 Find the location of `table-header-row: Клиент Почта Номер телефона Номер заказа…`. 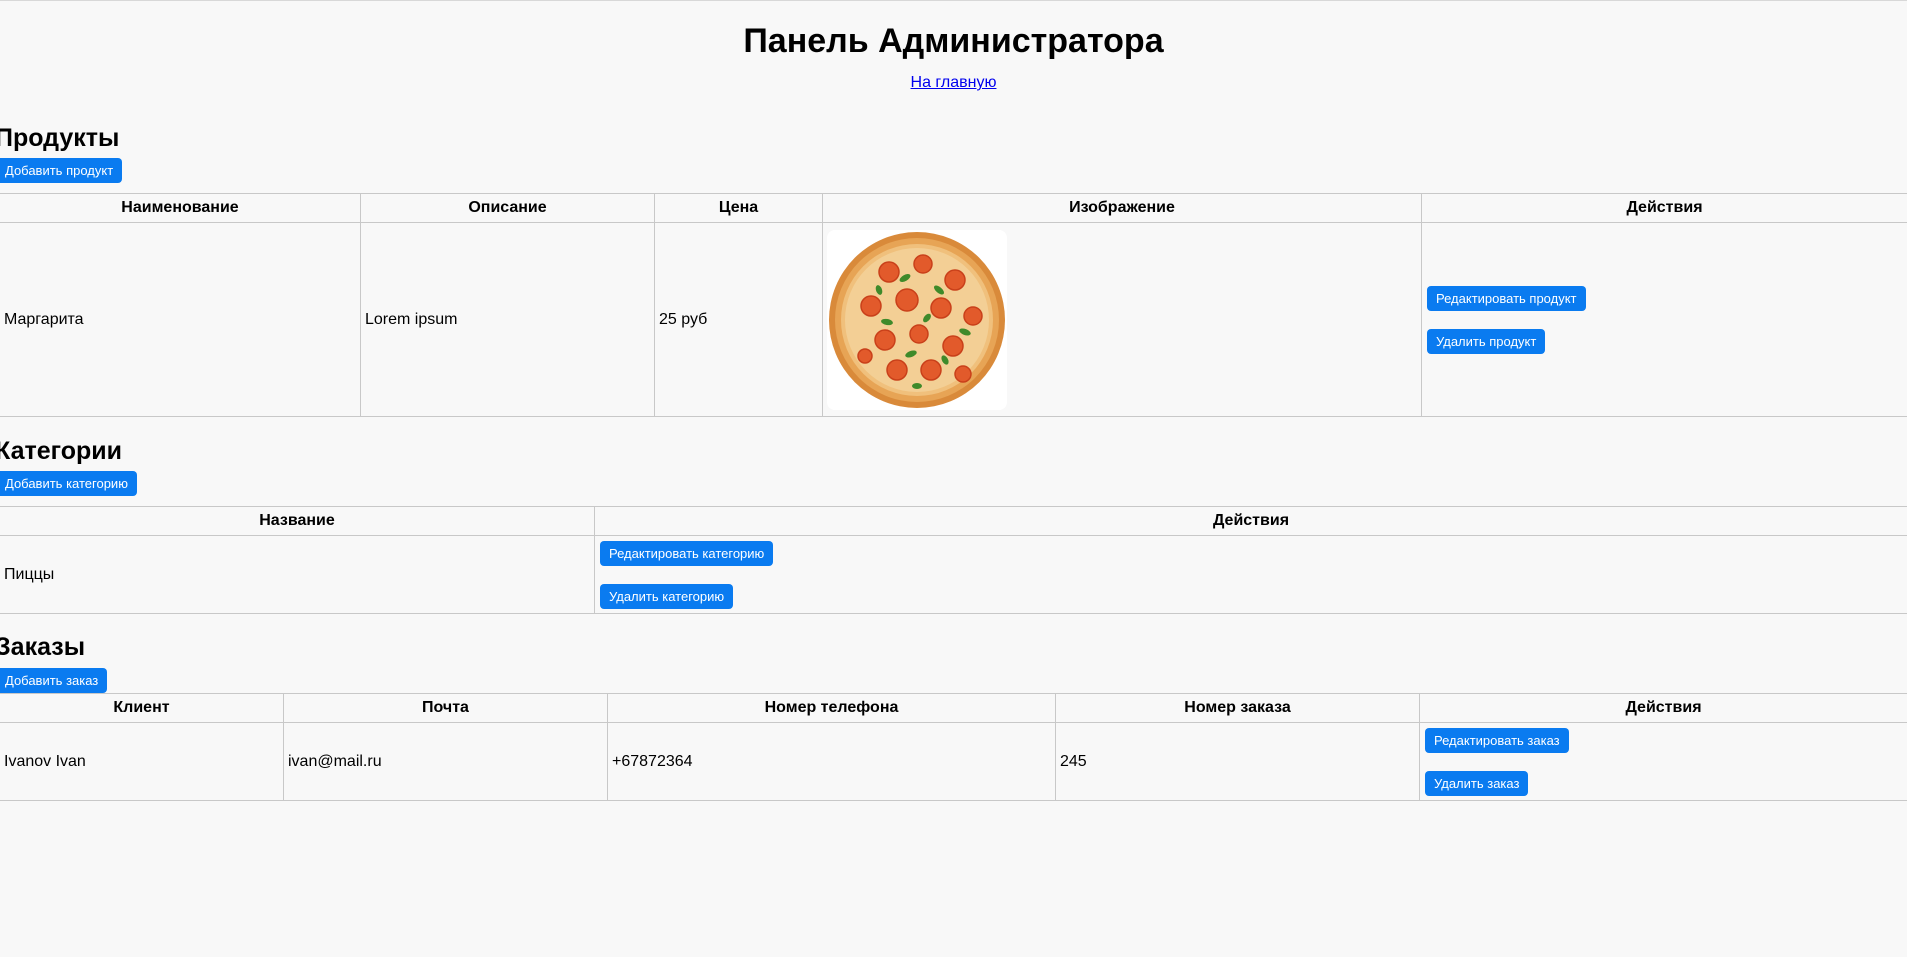

table-header-row: Клиент Почта Номер телефона Номер заказа… is located at coordinates (953, 708).